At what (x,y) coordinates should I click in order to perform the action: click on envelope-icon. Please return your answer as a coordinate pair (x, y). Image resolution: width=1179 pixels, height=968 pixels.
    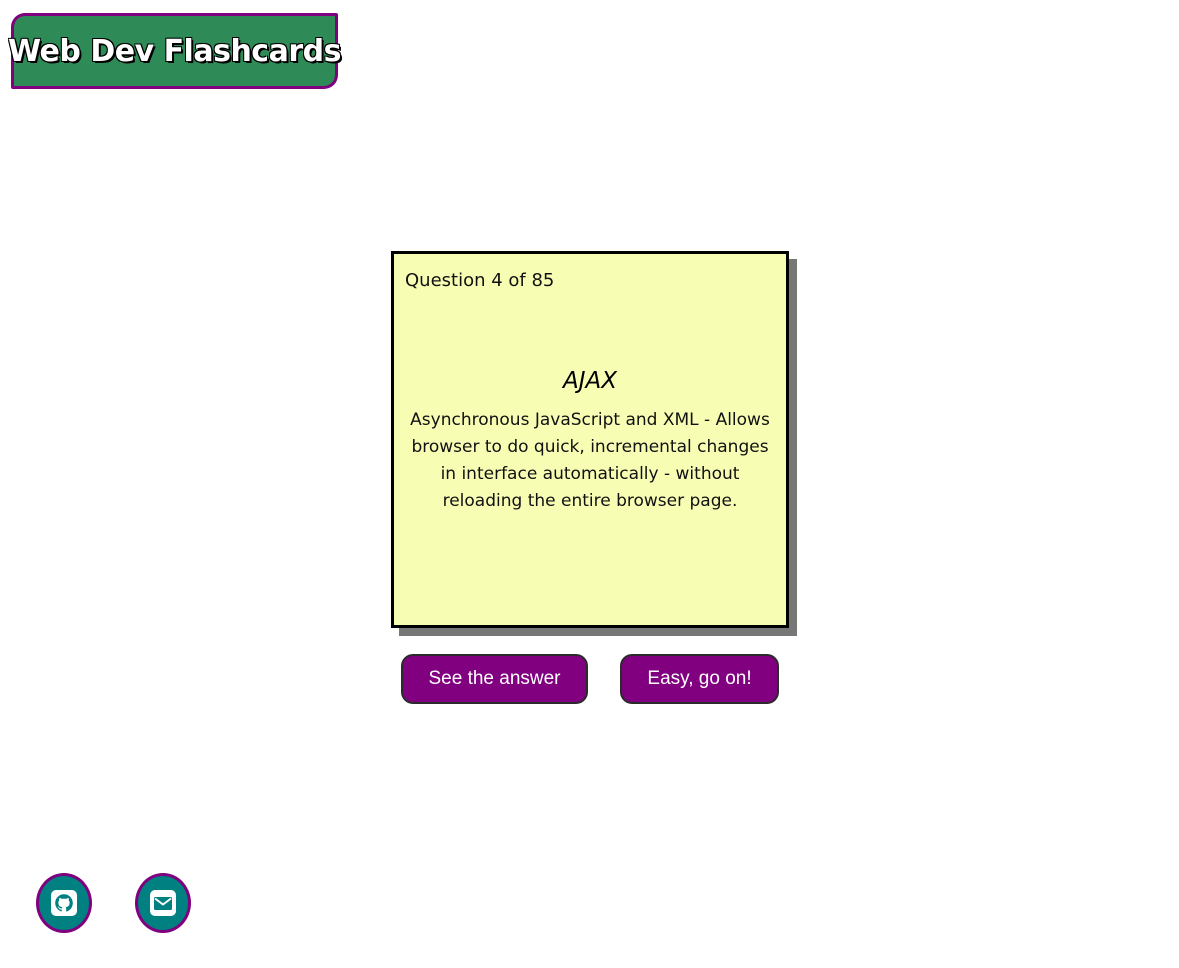
    Looking at the image, I should click on (163, 903).